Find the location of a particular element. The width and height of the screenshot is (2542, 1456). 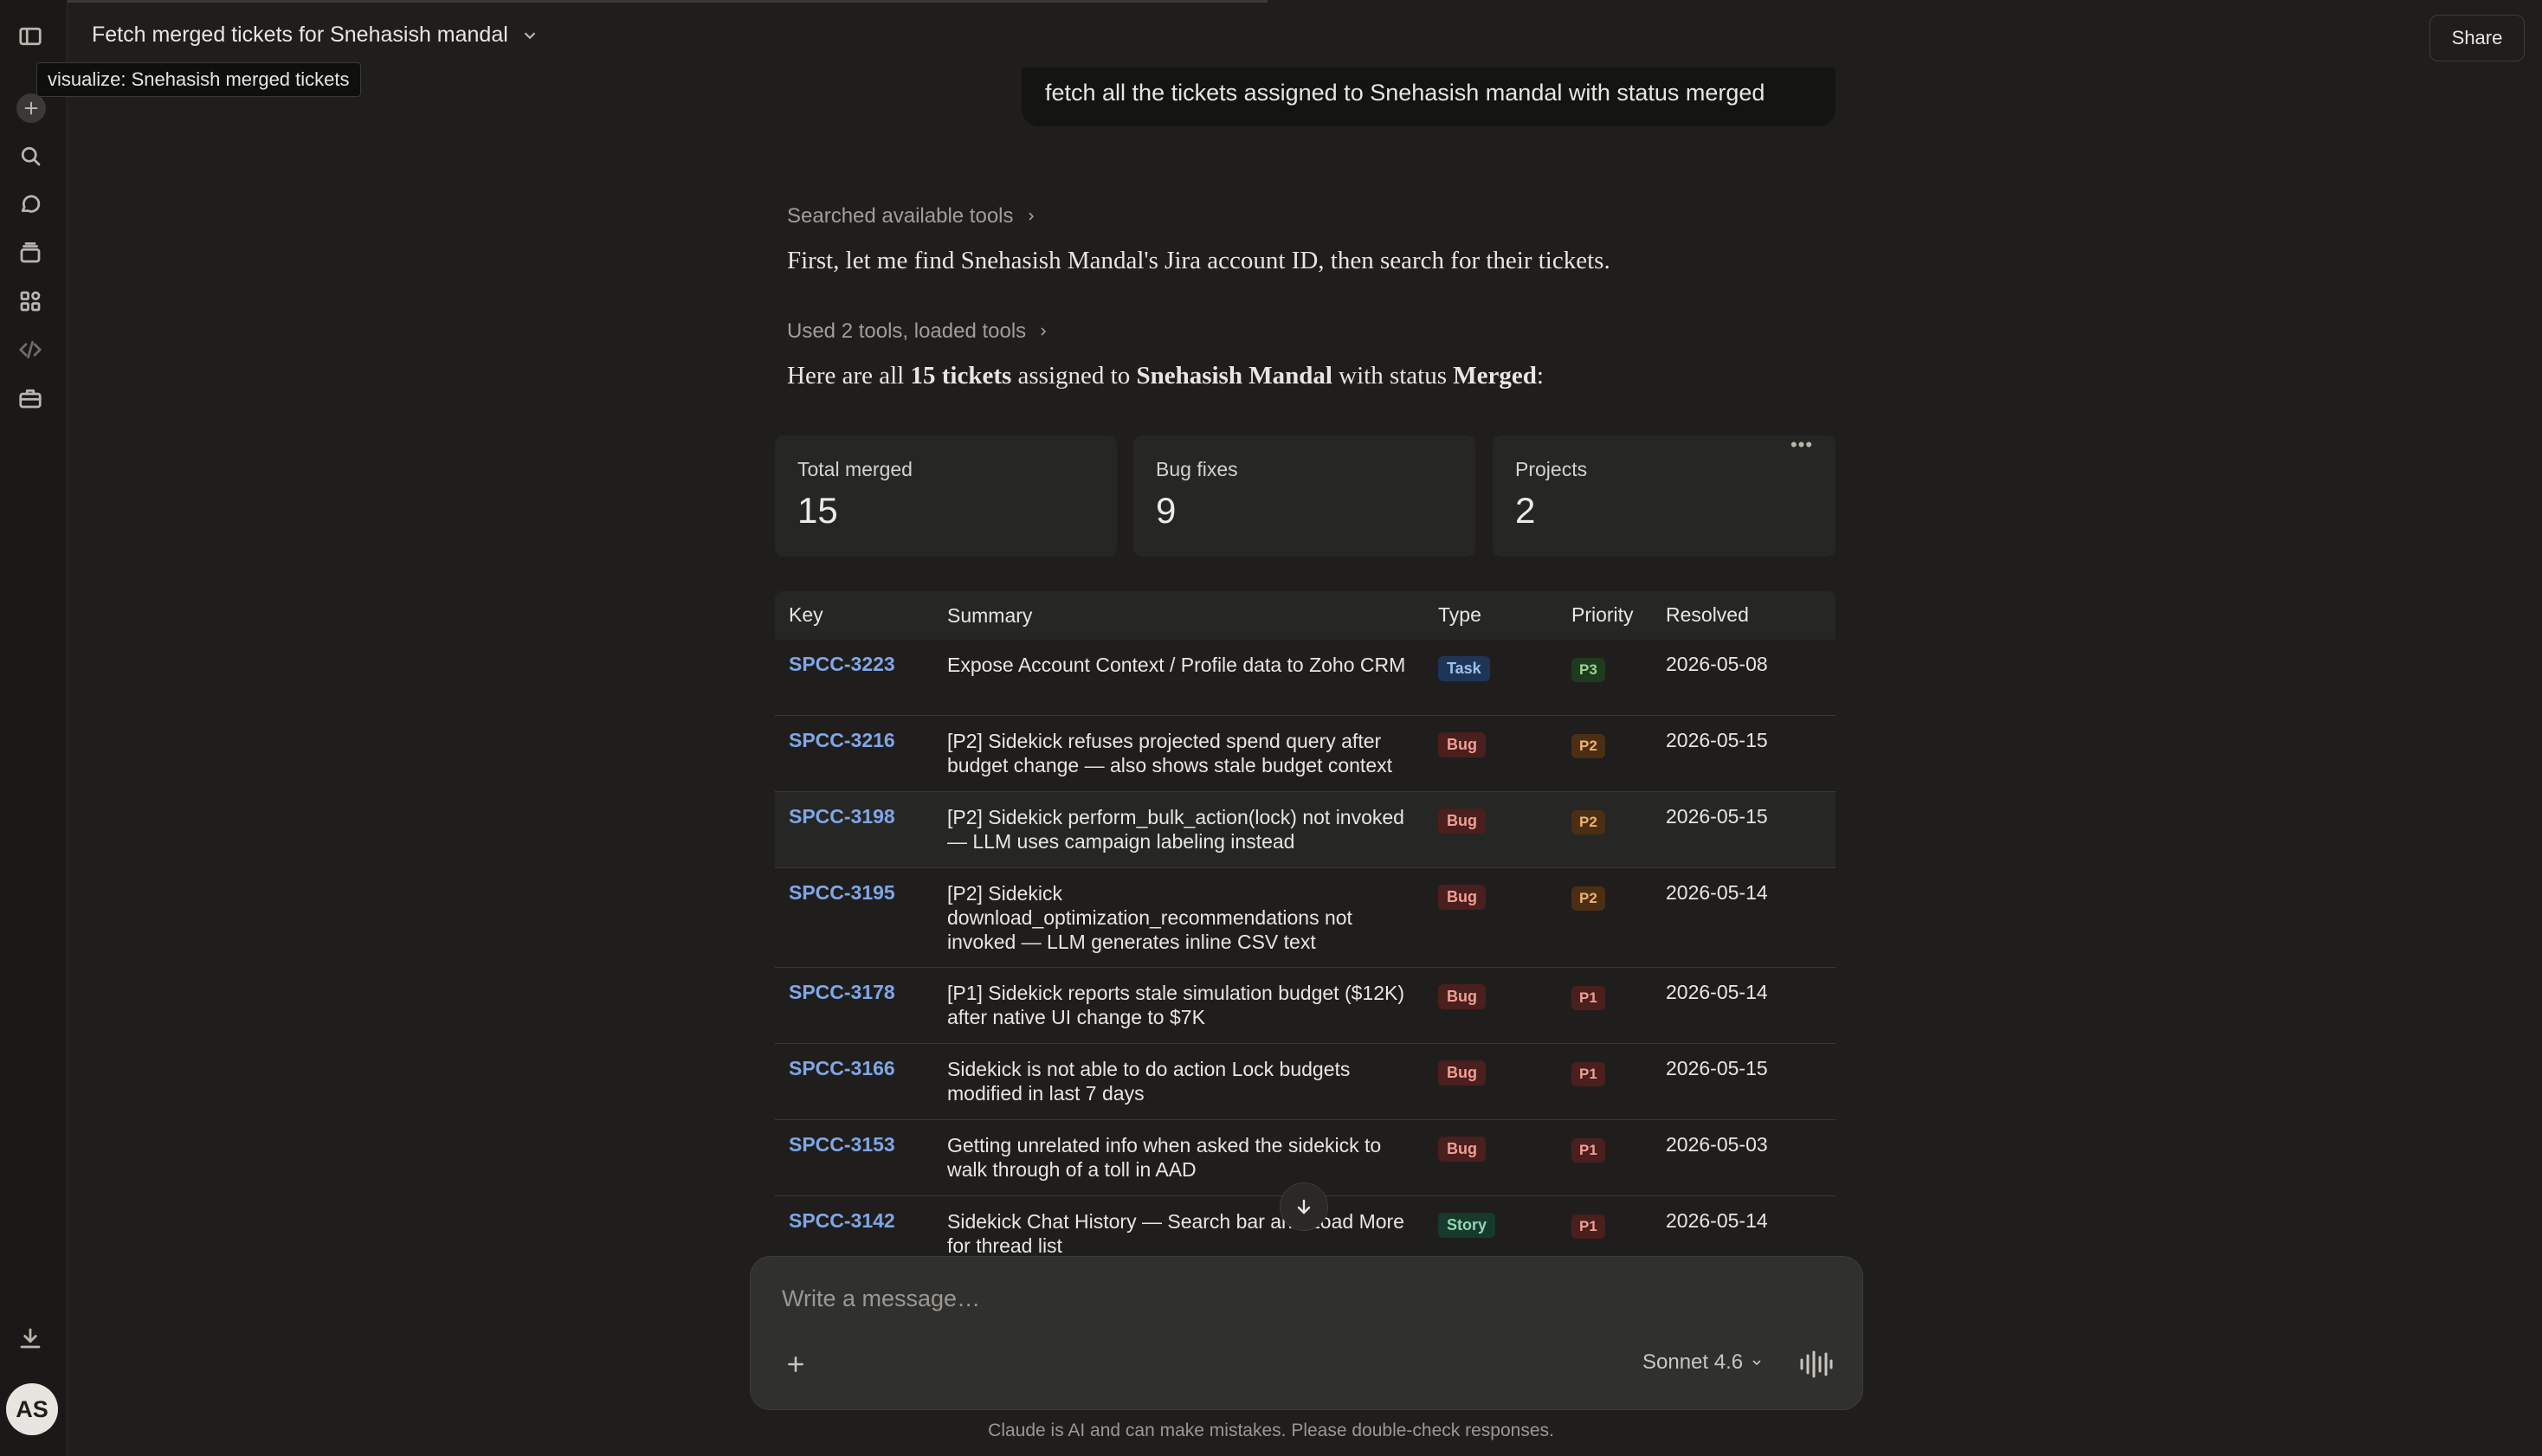

arrow-down-icon is located at coordinates (1304, 1206).